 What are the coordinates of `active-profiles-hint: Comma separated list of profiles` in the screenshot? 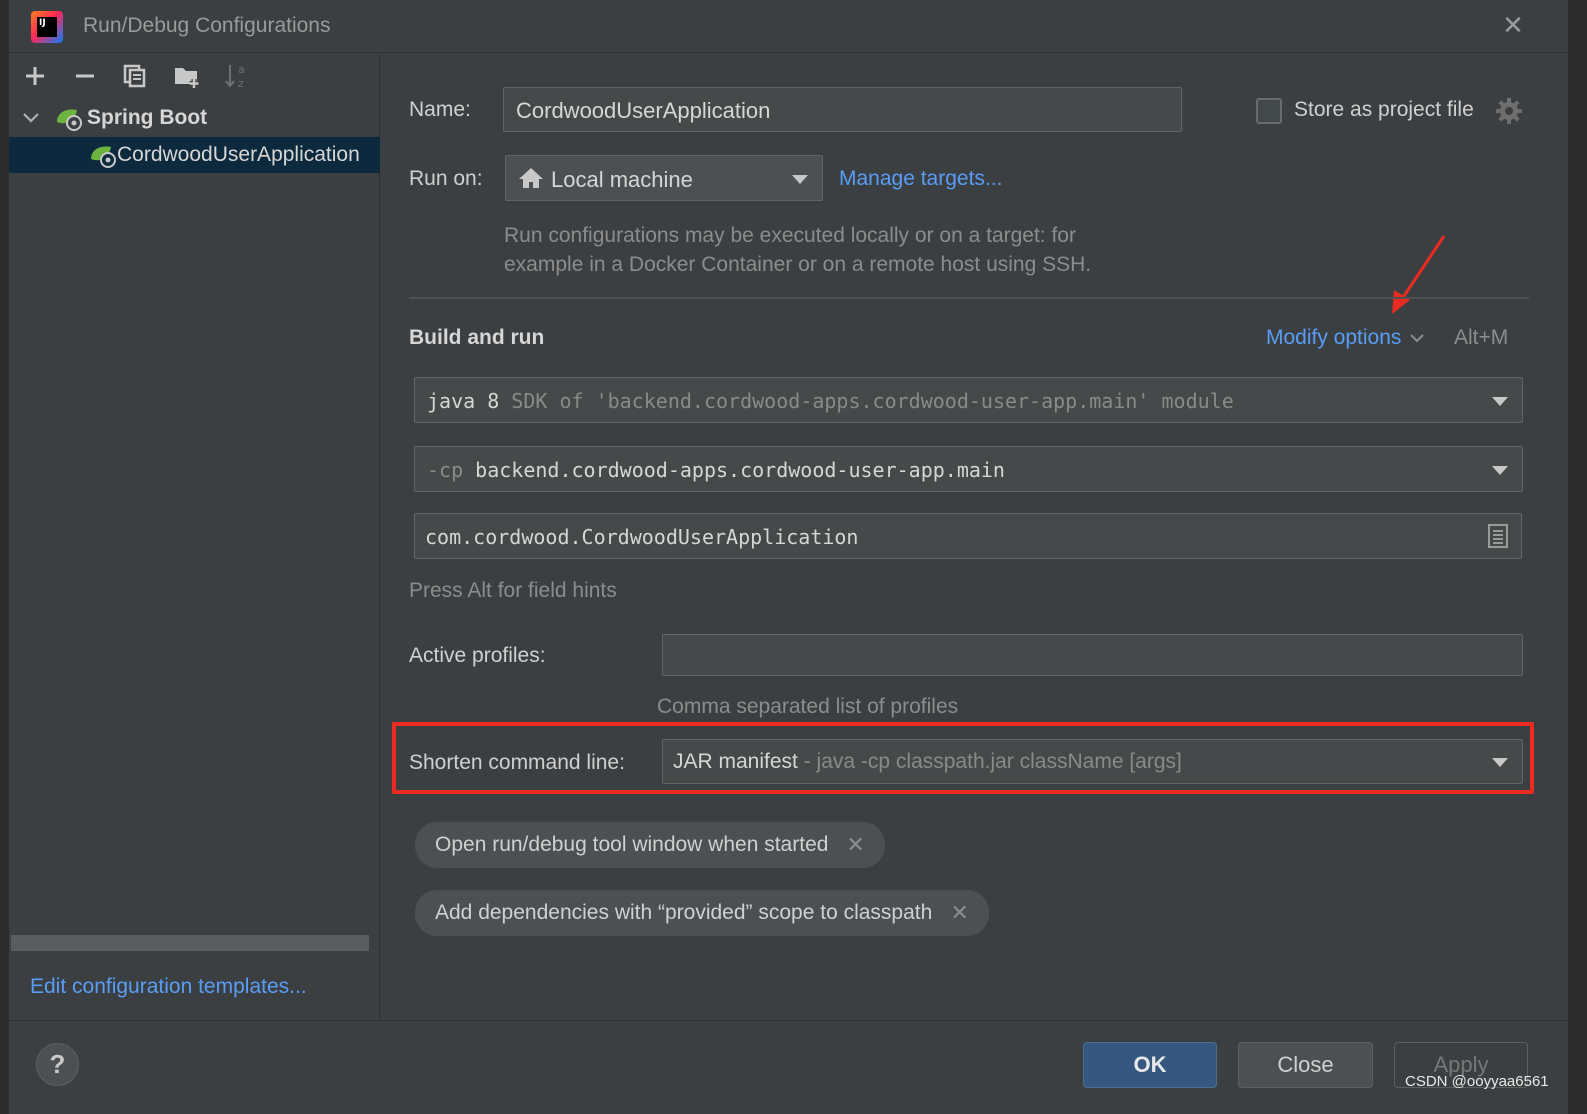 It's located at (808, 706).